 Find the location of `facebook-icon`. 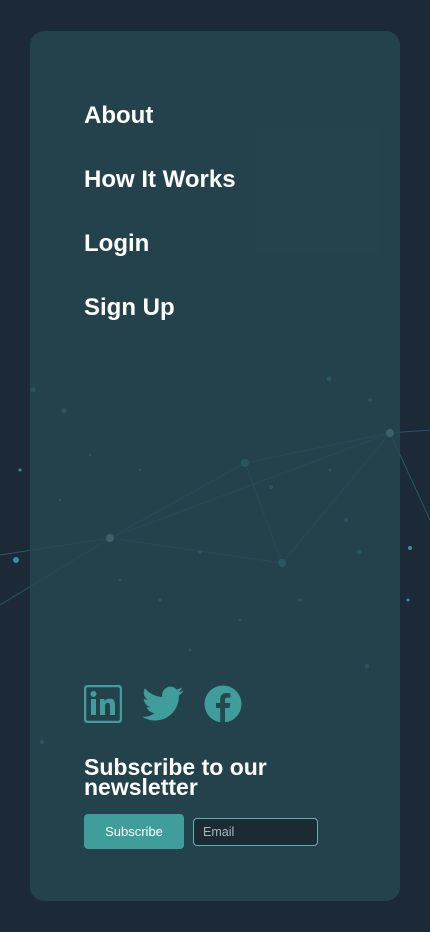

facebook-icon is located at coordinates (223, 704).